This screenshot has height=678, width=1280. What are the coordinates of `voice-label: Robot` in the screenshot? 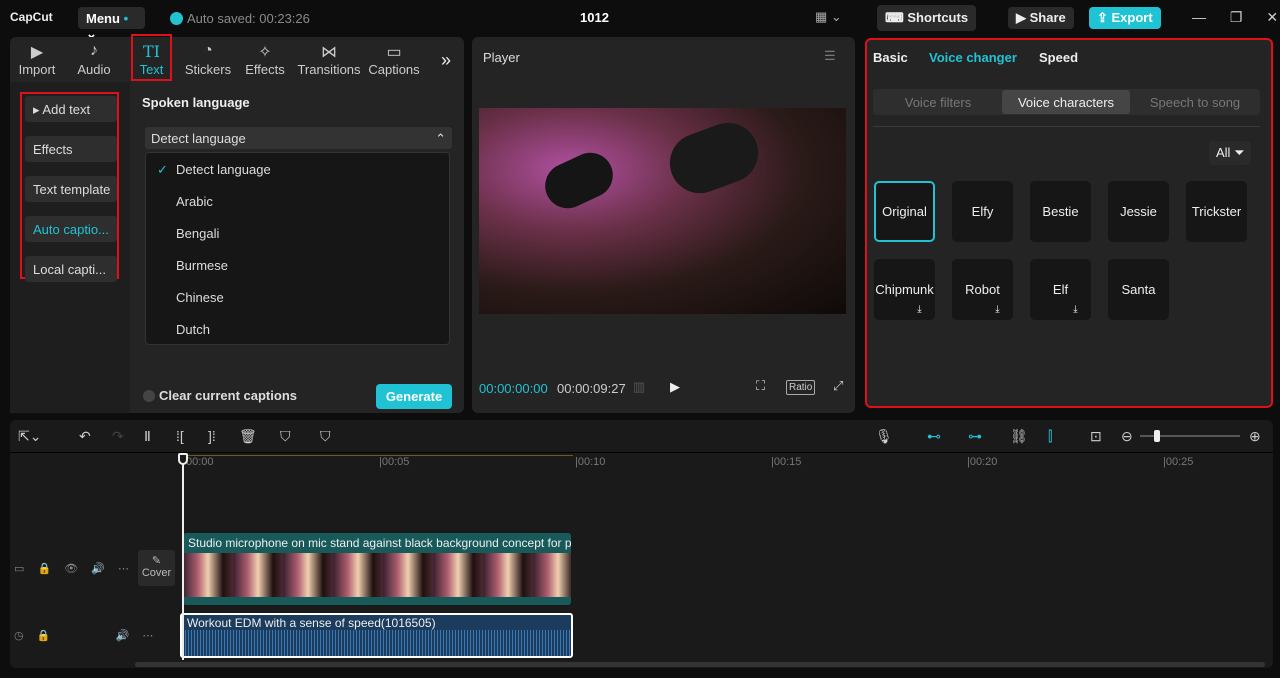 It's located at (982, 289).